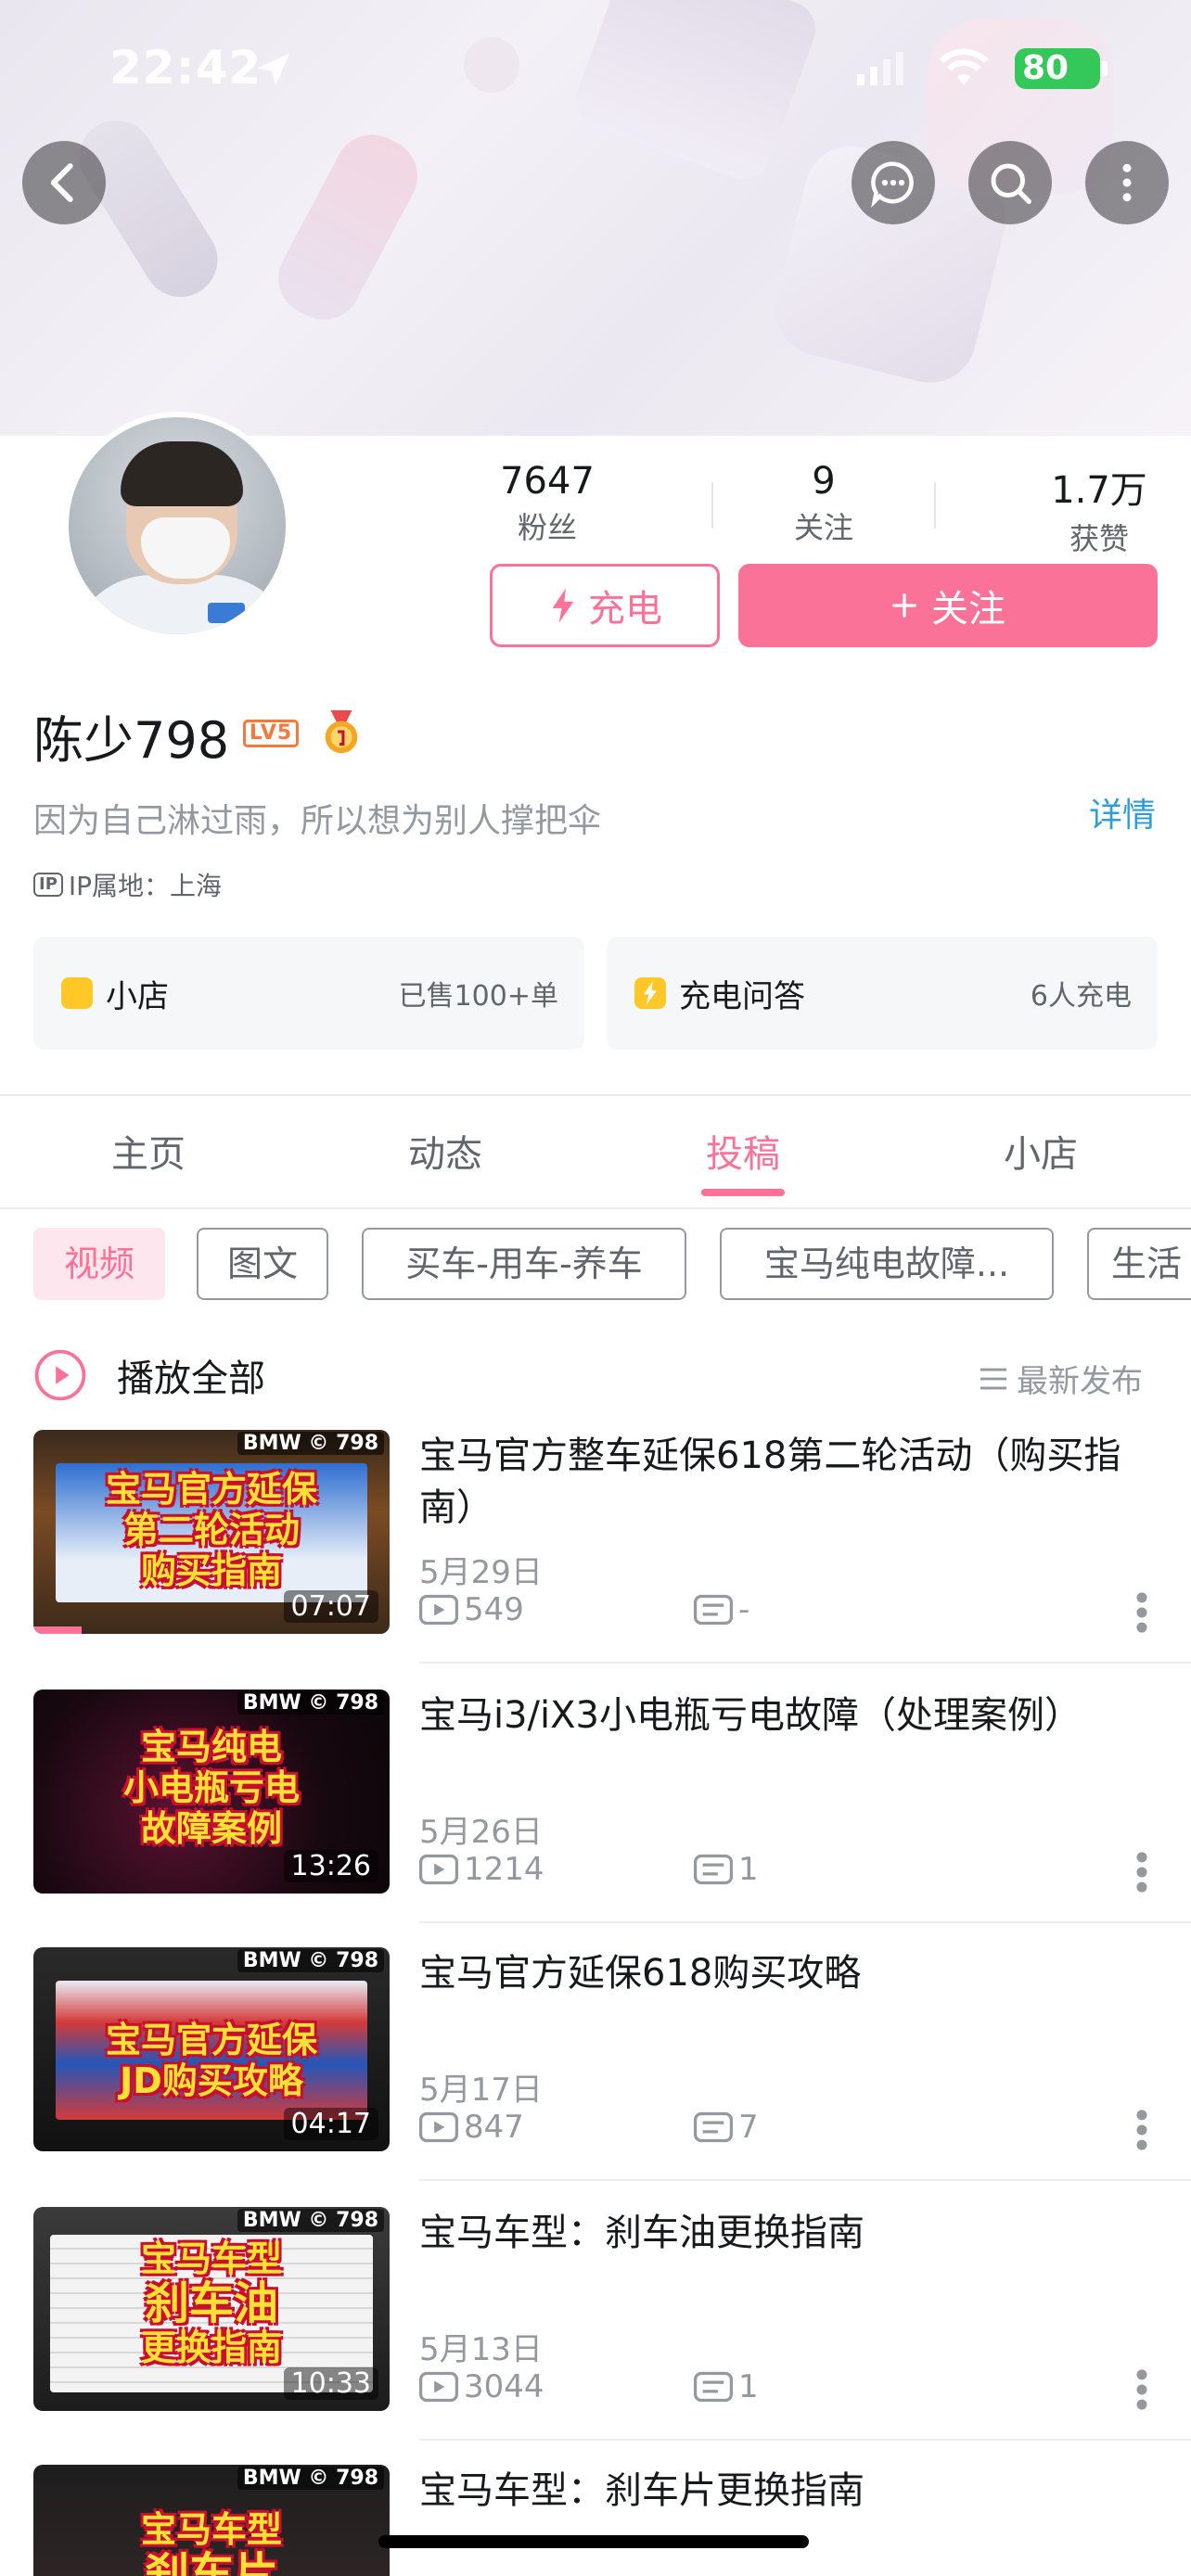  I want to click on shop-card: 小店 已售100+单, so click(308, 993).